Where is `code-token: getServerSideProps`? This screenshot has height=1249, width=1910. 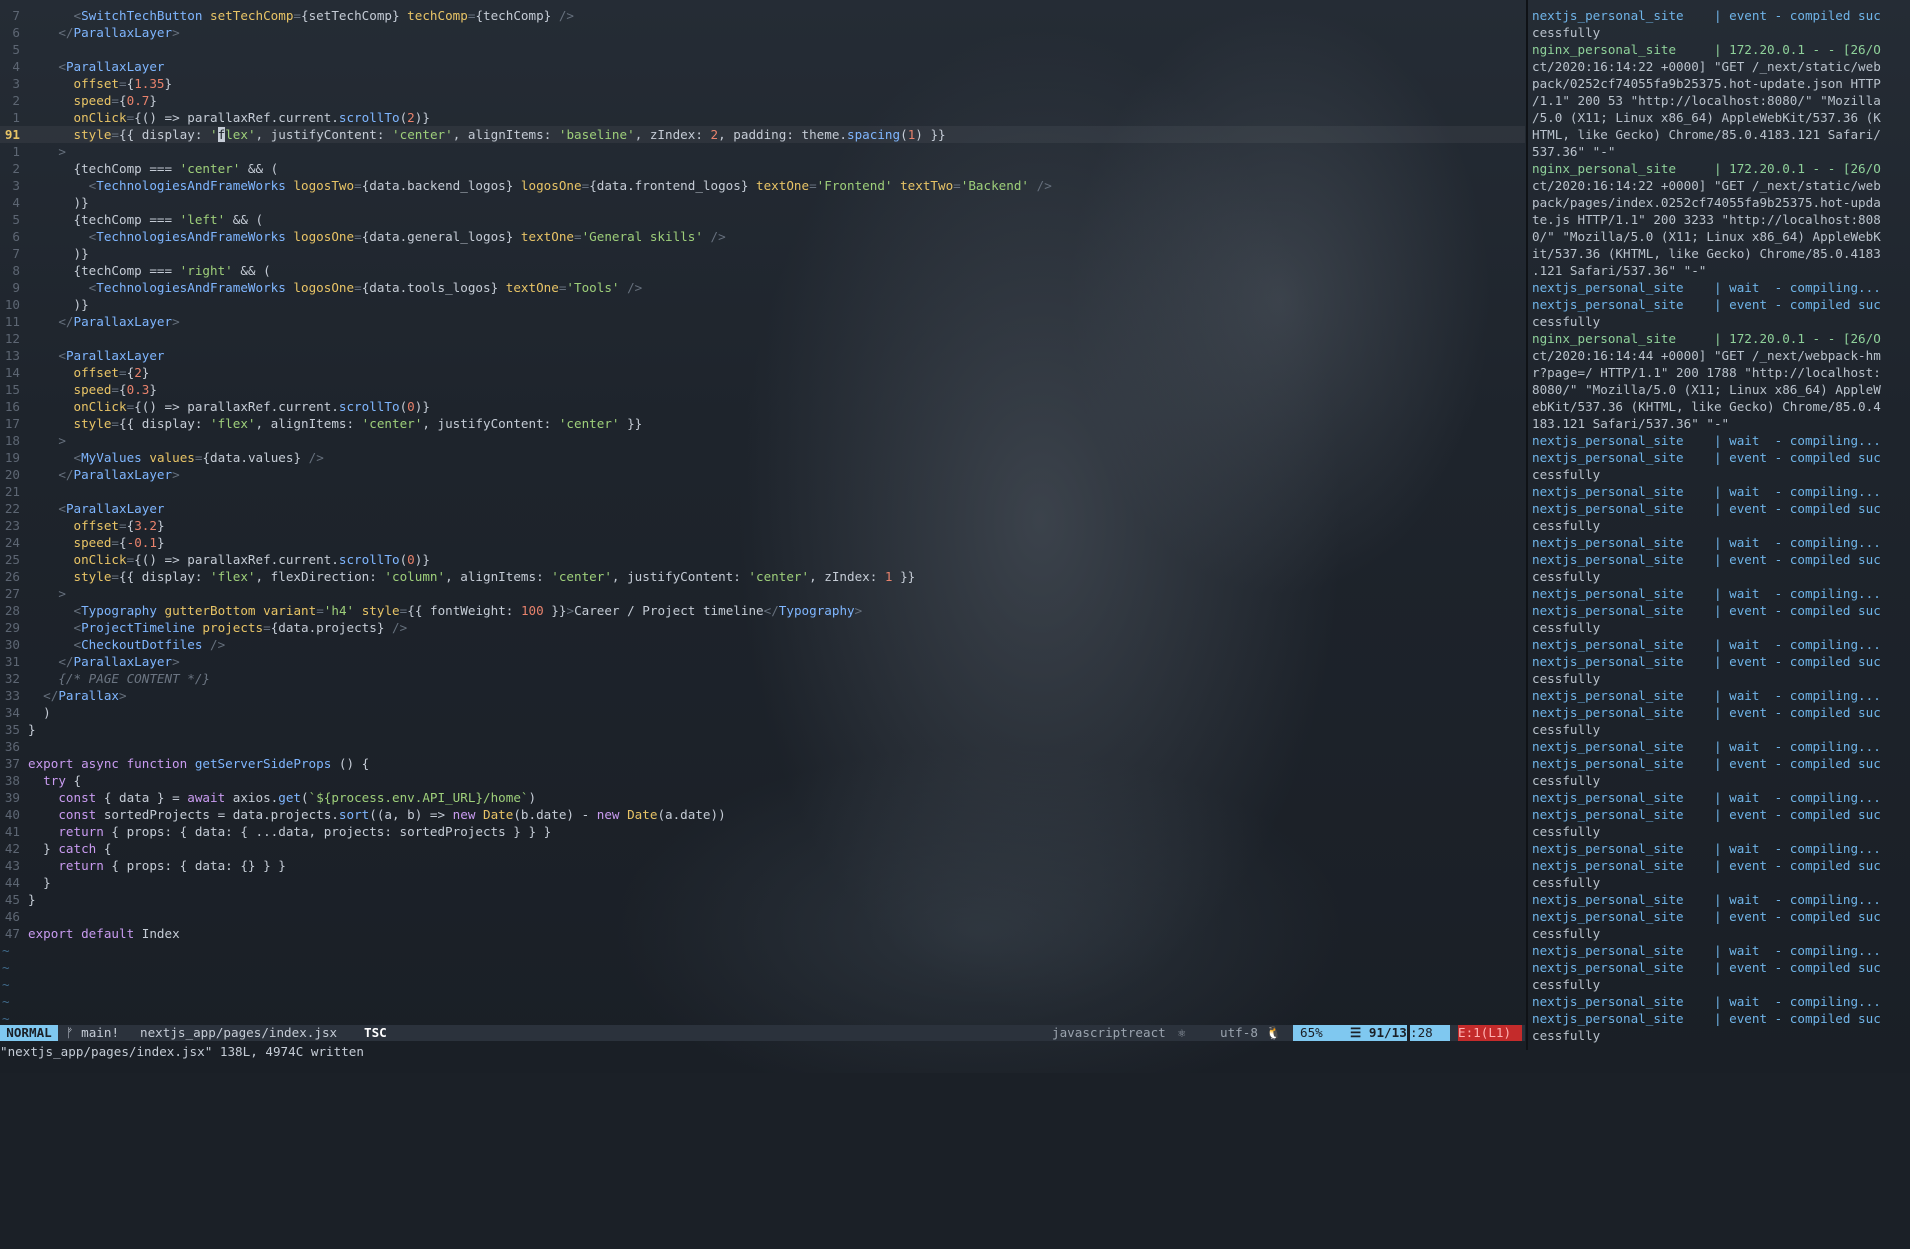 code-token: getServerSideProps is located at coordinates (263, 763).